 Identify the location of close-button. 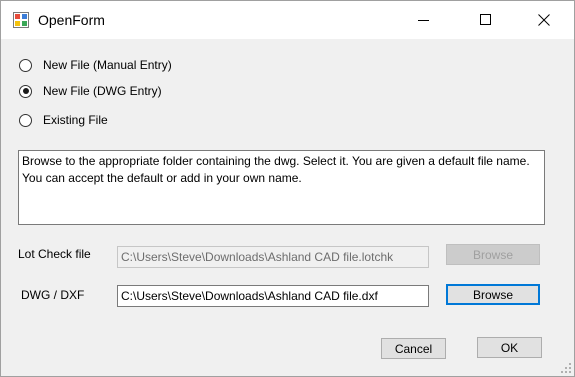
(544, 20).